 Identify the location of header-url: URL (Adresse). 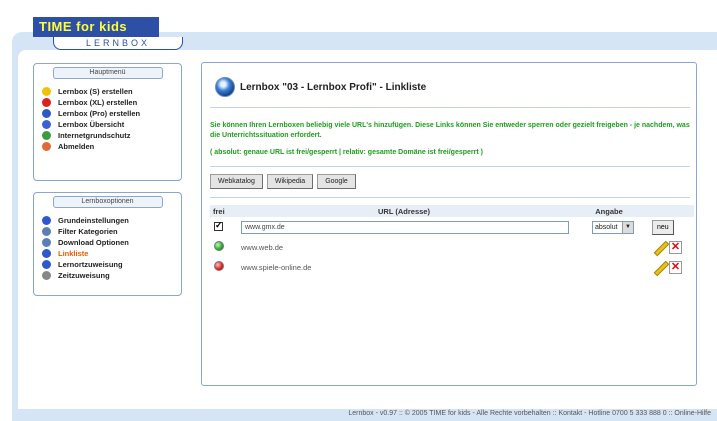
(404, 211).